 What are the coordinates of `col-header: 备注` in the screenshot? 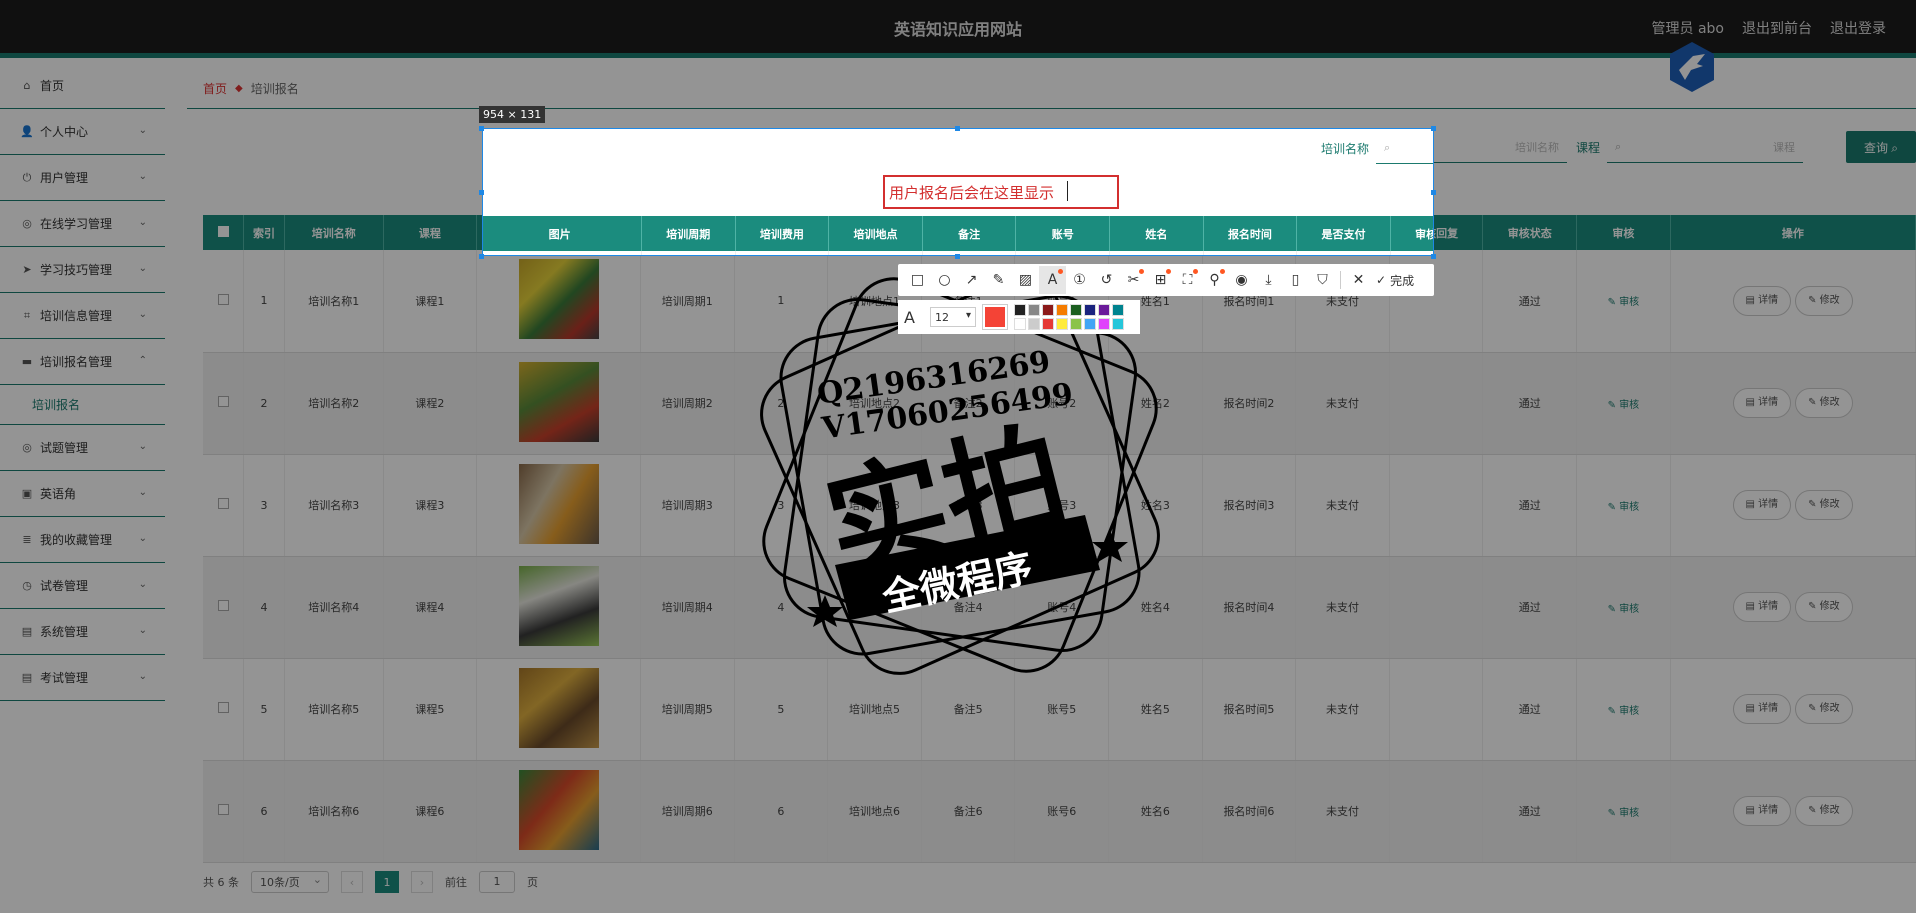 It's located at (969, 233).